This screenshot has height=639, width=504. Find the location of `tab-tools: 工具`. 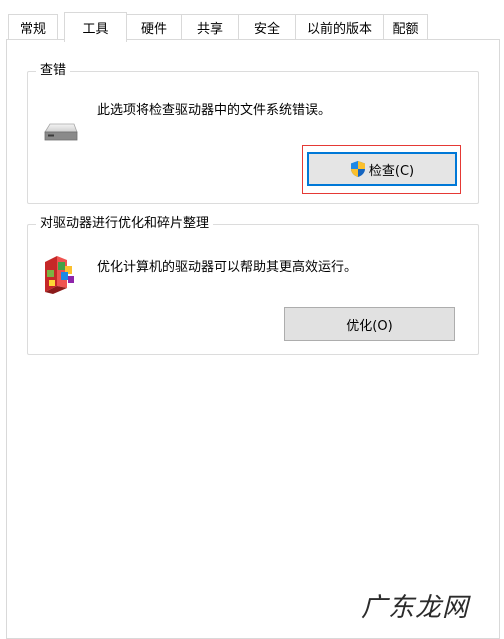

tab-tools: 工具 is located at coordinates (95, 27).